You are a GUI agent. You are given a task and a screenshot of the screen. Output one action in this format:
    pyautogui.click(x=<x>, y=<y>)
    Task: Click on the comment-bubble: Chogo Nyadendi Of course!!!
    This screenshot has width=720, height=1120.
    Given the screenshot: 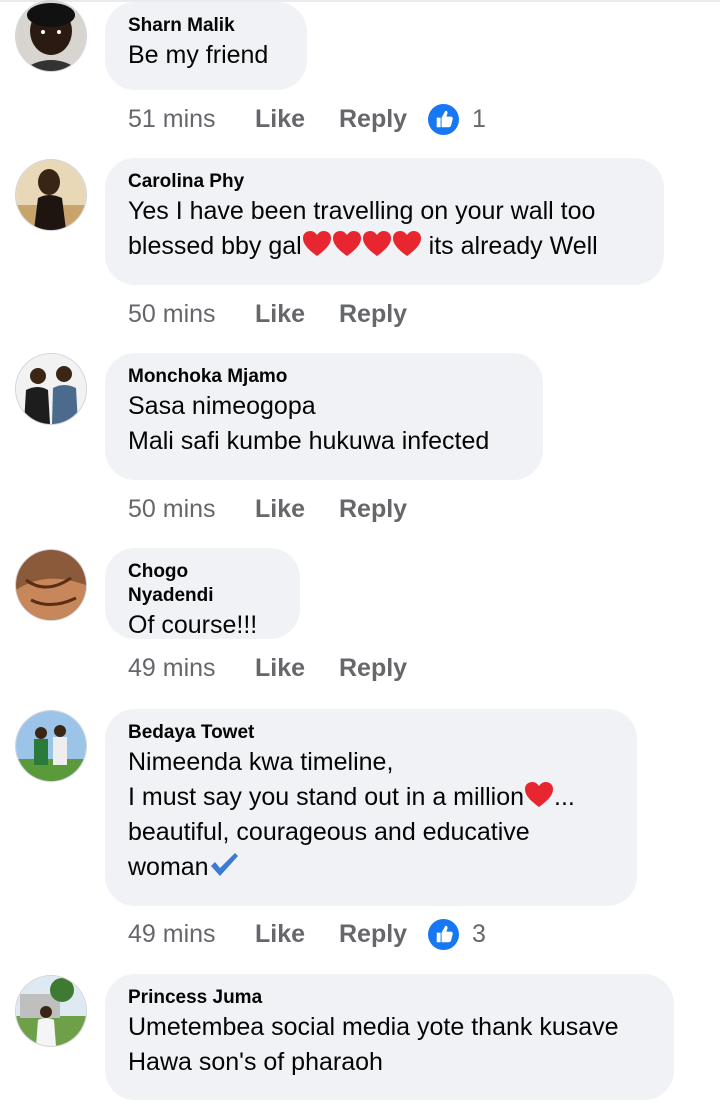 What is the action you would take?
    pyautogui.click(x=202, y=593)
    